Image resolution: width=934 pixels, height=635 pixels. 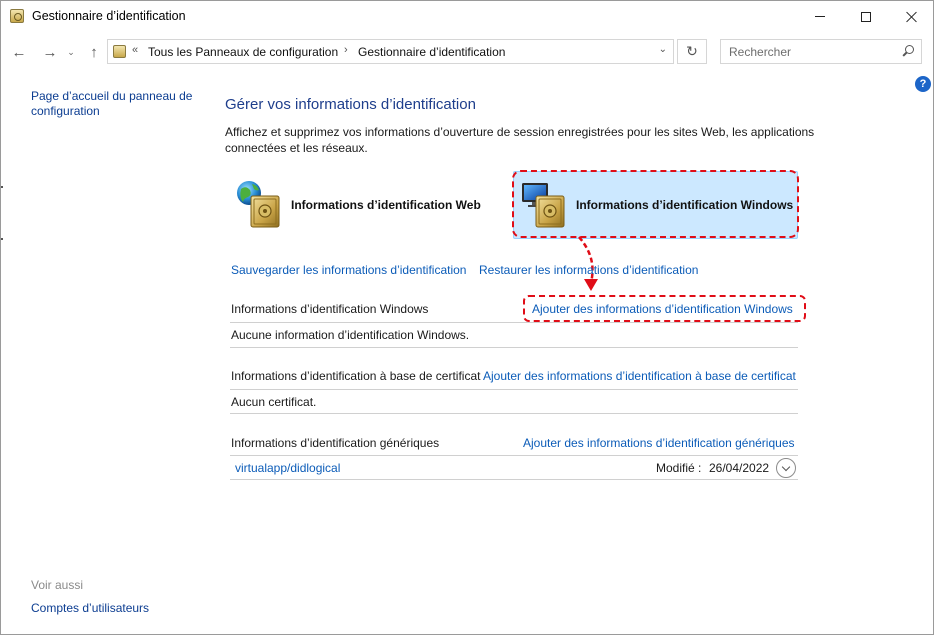 What do you see at coordinates (135, 50) in the screenshot?
I see `breadcrumb-overflow-chevron: «` at bounding box center [135, 50].